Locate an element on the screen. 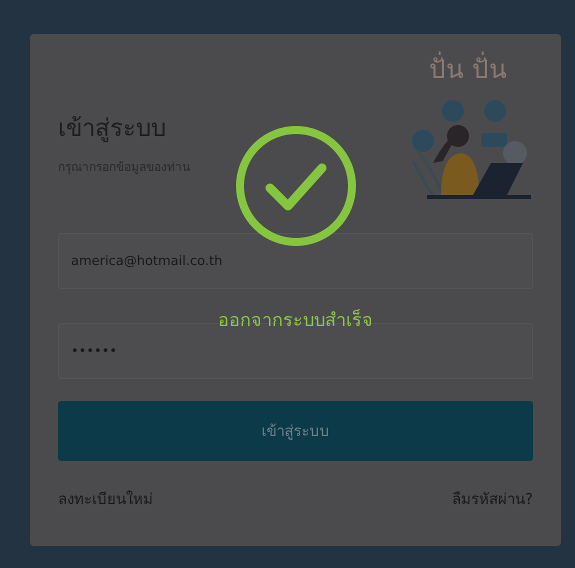  logo-text: ปั่น ปั่น is located at coordinates (468, 68).